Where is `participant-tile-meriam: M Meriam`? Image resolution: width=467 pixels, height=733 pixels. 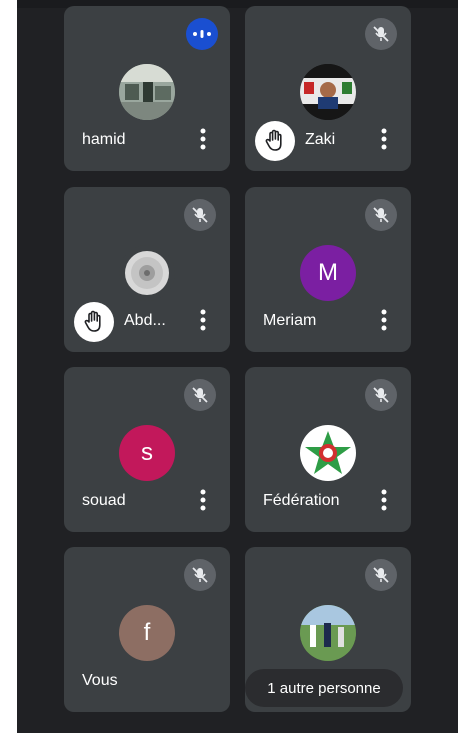
participant-tile-meriam: M Meriam is located at coordinates (328, 269).